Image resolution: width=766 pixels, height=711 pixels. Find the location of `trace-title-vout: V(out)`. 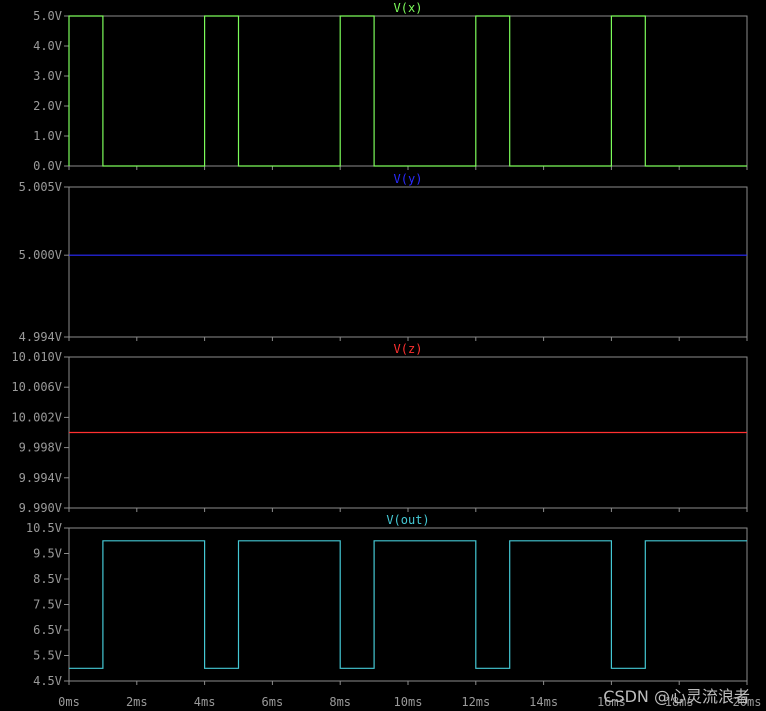

trace-title-vout: V(out) is located at coordinates (407, 520).